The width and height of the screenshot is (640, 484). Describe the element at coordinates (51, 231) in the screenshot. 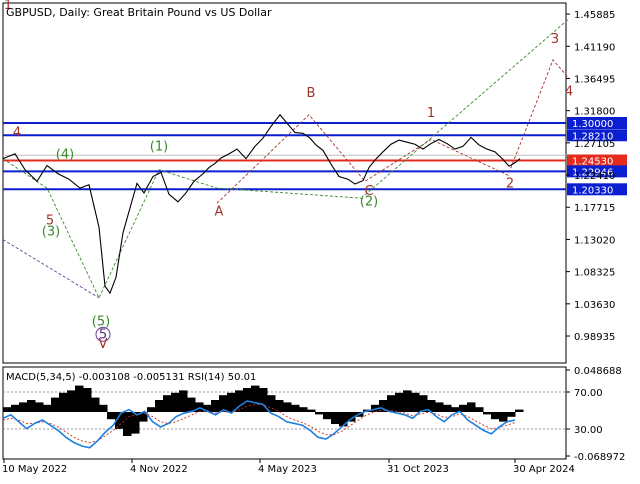

I see `wave-label: (3)` at that location.